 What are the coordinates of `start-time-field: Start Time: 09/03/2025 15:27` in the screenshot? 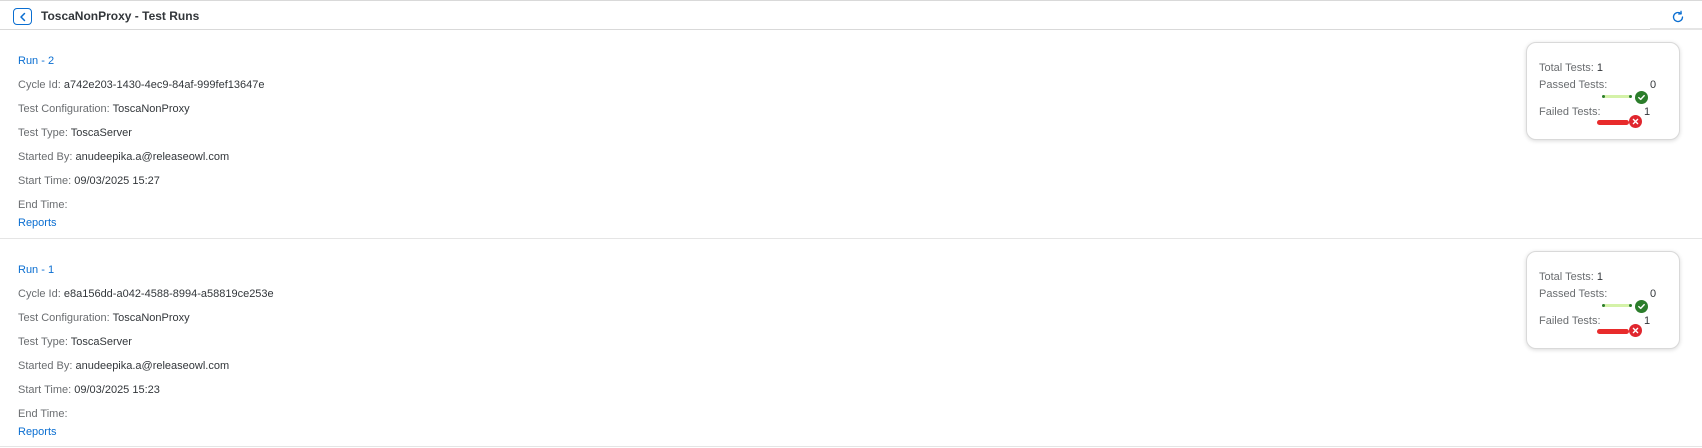 It's located at (89, 181).